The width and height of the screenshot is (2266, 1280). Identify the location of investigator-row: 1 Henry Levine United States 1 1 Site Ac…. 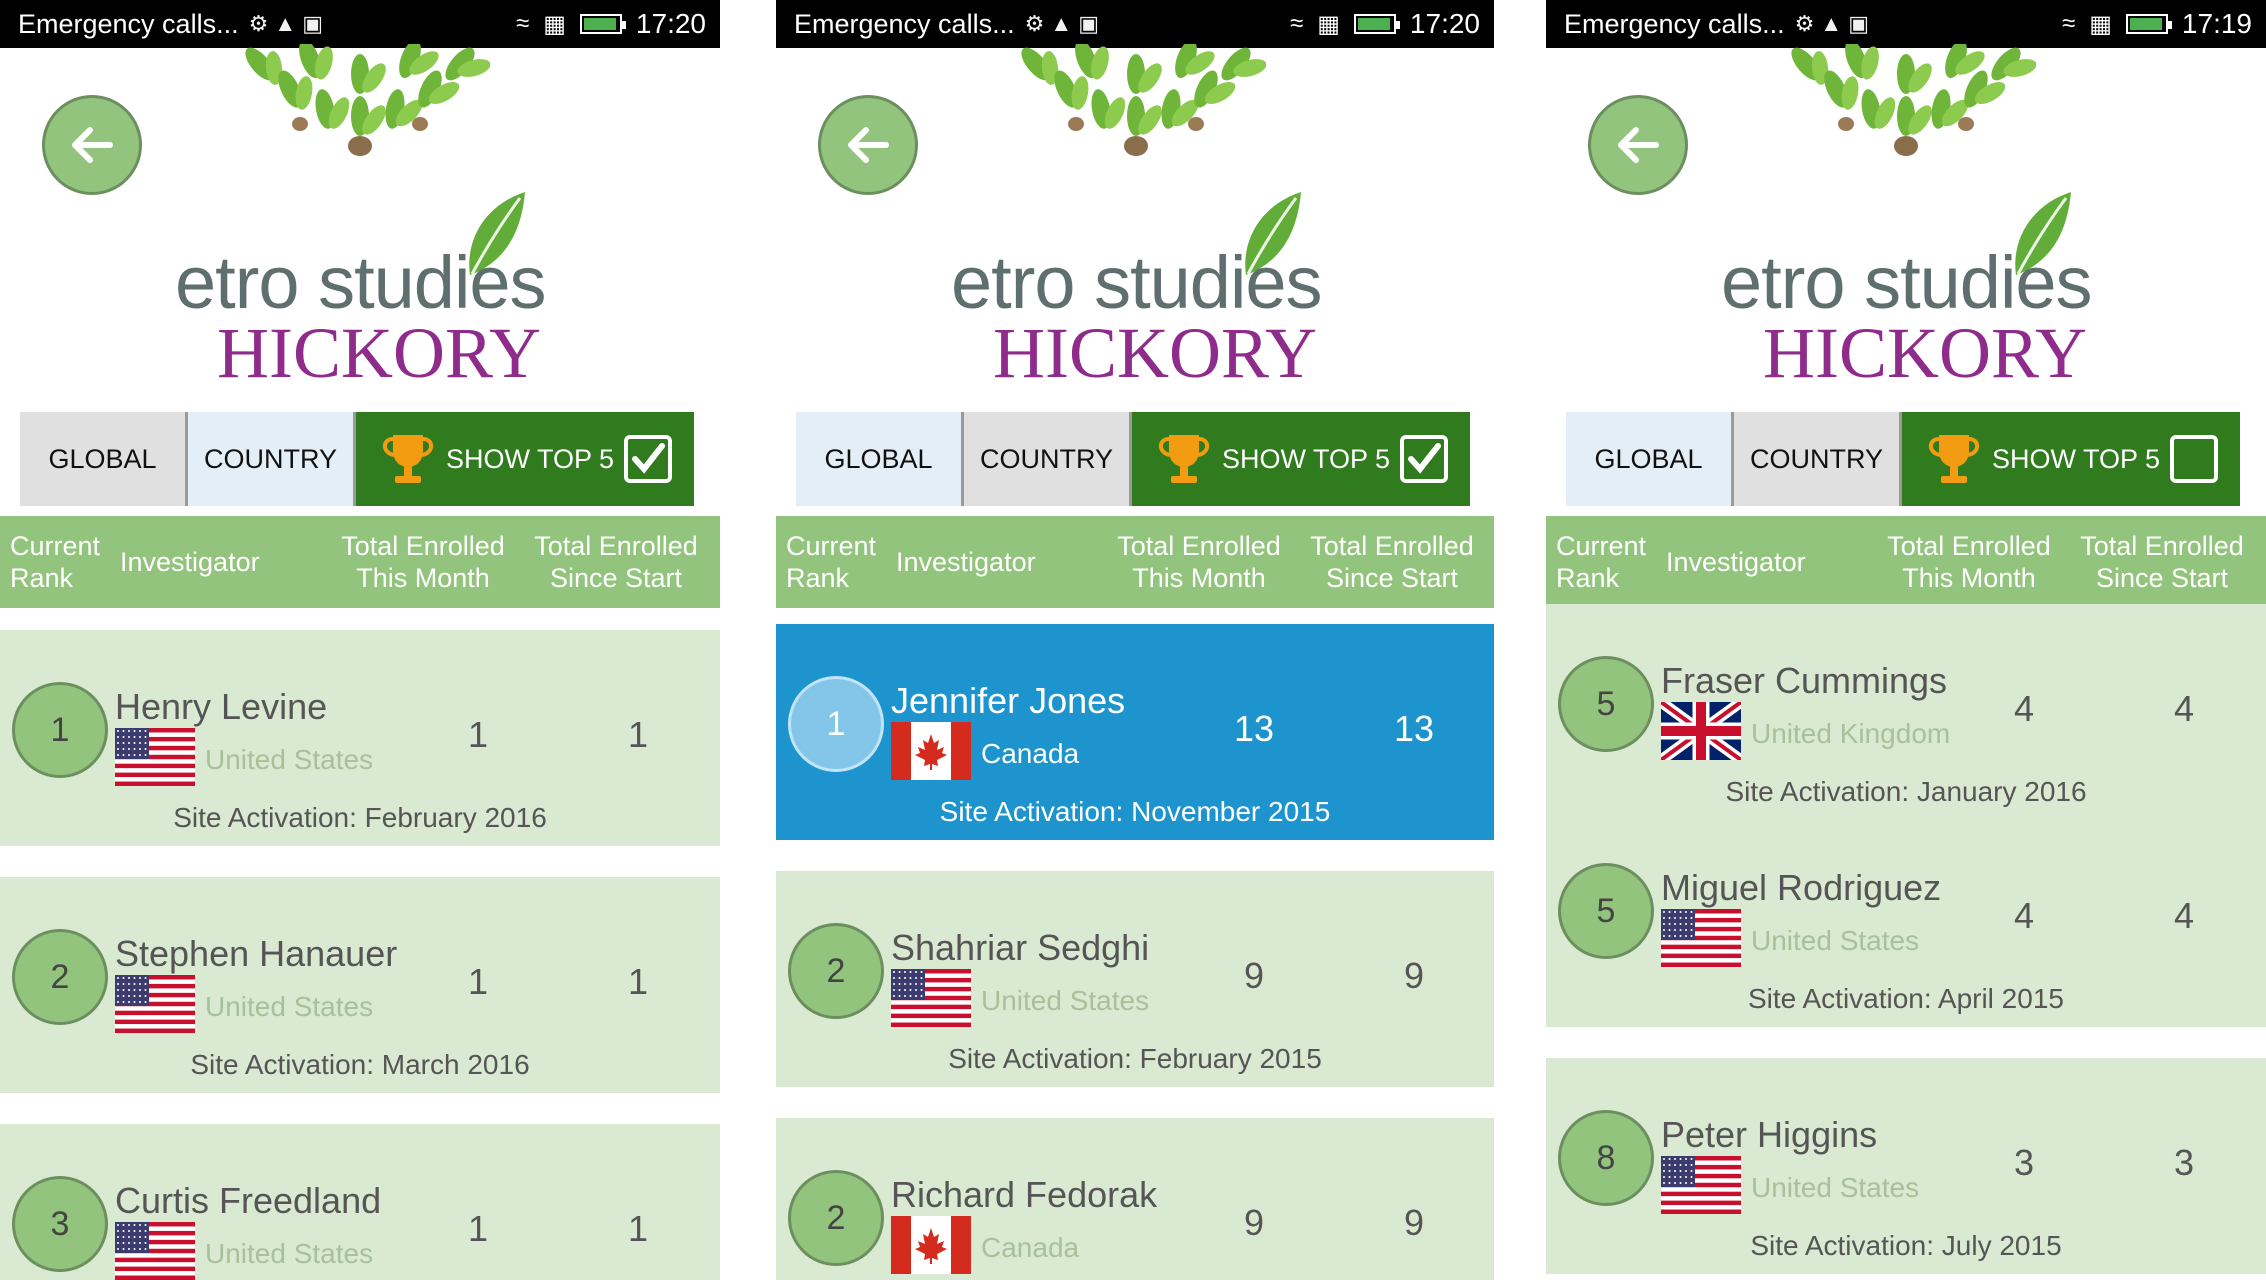
(360, 738).